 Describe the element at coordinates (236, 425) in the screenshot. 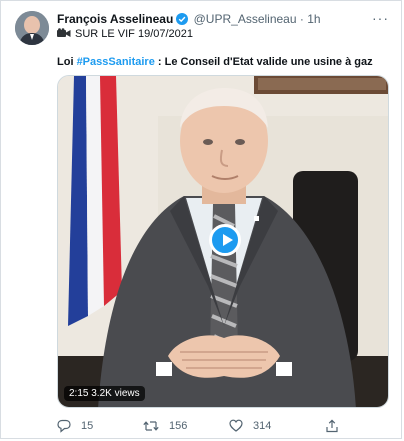

I see `like-icon` at that location.